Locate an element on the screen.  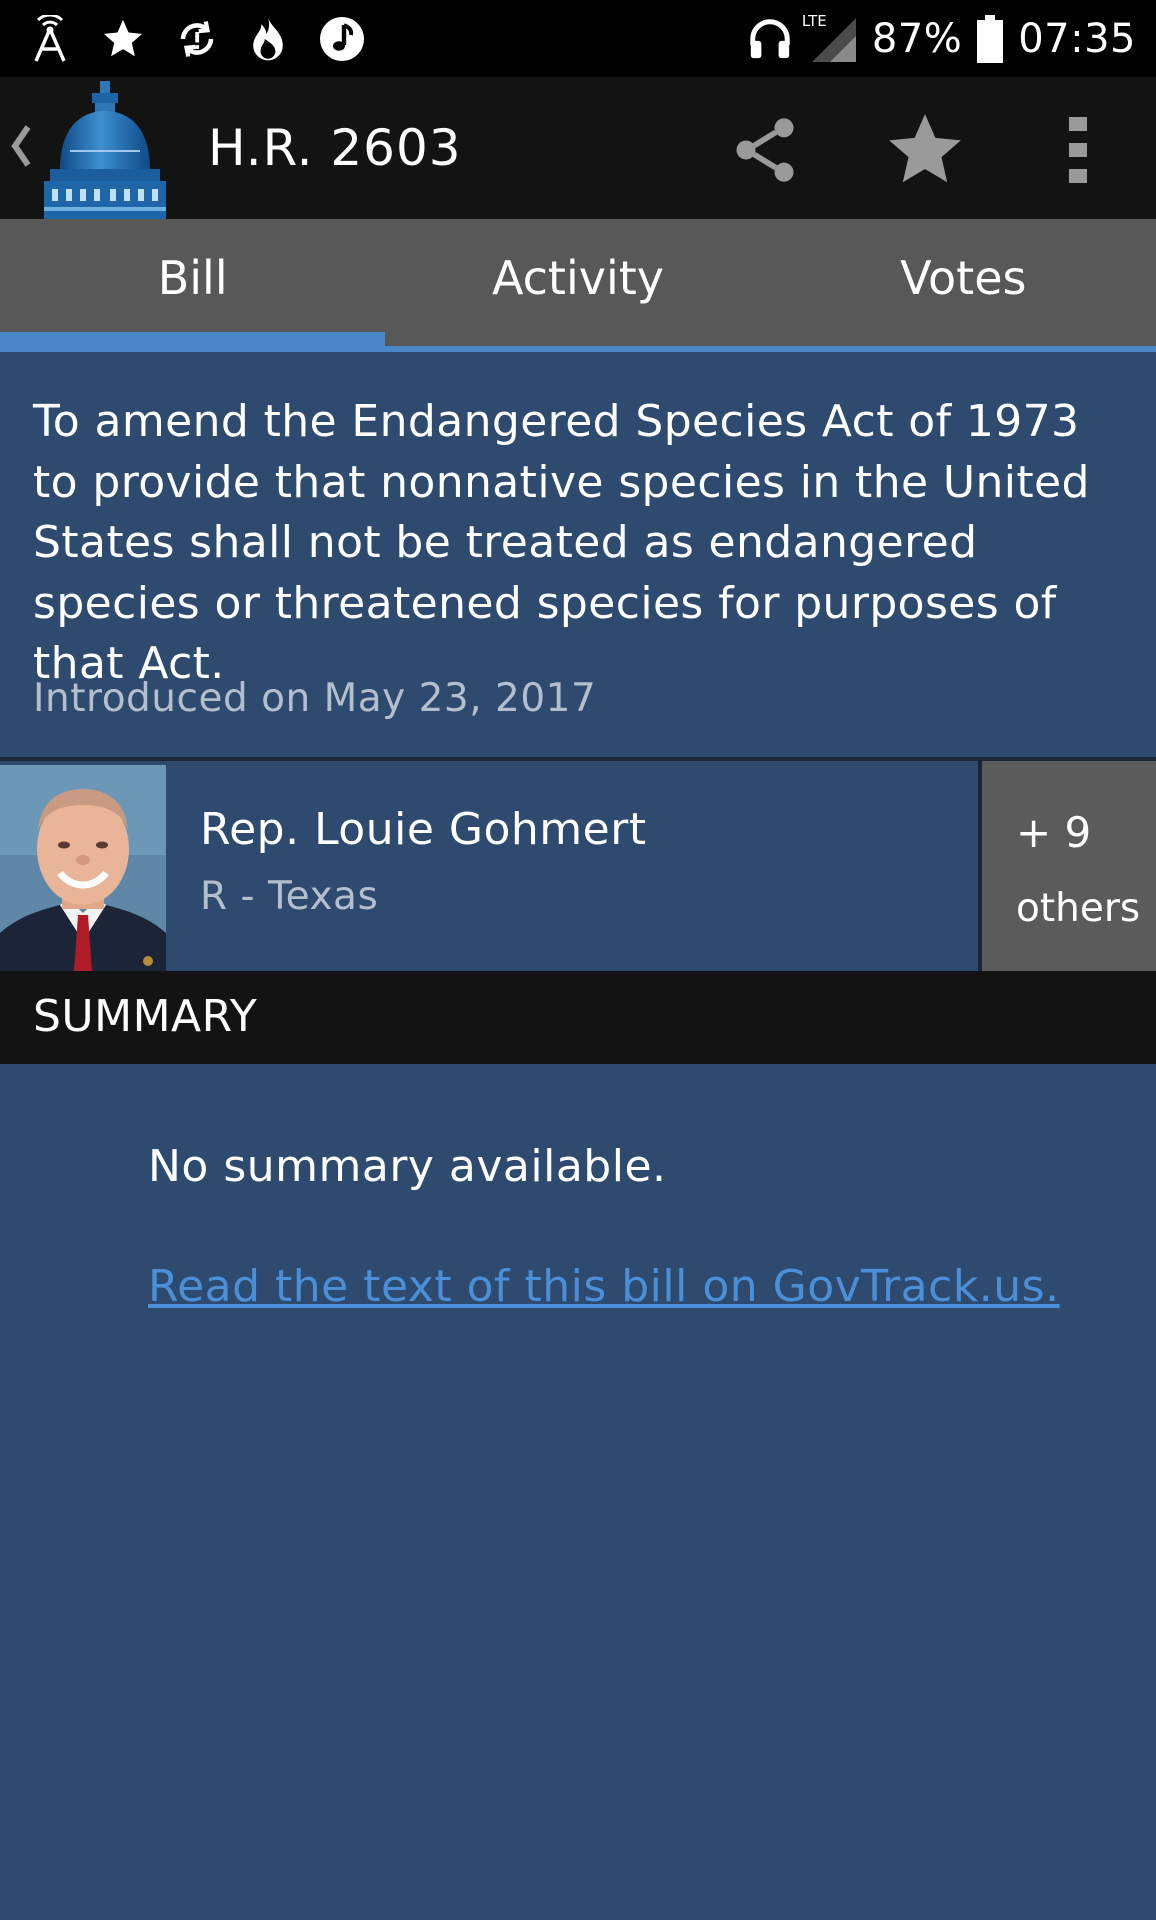
tab-bar-underline is located at coordinates (578, 349).